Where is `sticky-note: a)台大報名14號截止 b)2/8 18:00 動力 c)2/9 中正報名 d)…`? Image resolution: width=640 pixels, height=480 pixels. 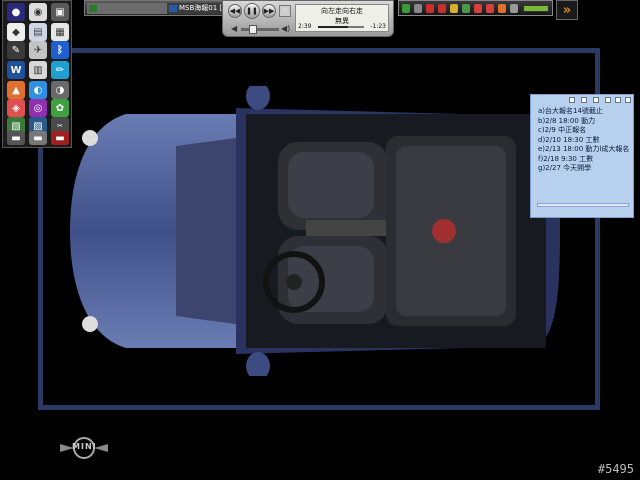
sticky-note: a)台大報名14號截止 b)2/8 18:00 動力 c)2/9 中正報名 d)… is located at coordinates (582, 156).